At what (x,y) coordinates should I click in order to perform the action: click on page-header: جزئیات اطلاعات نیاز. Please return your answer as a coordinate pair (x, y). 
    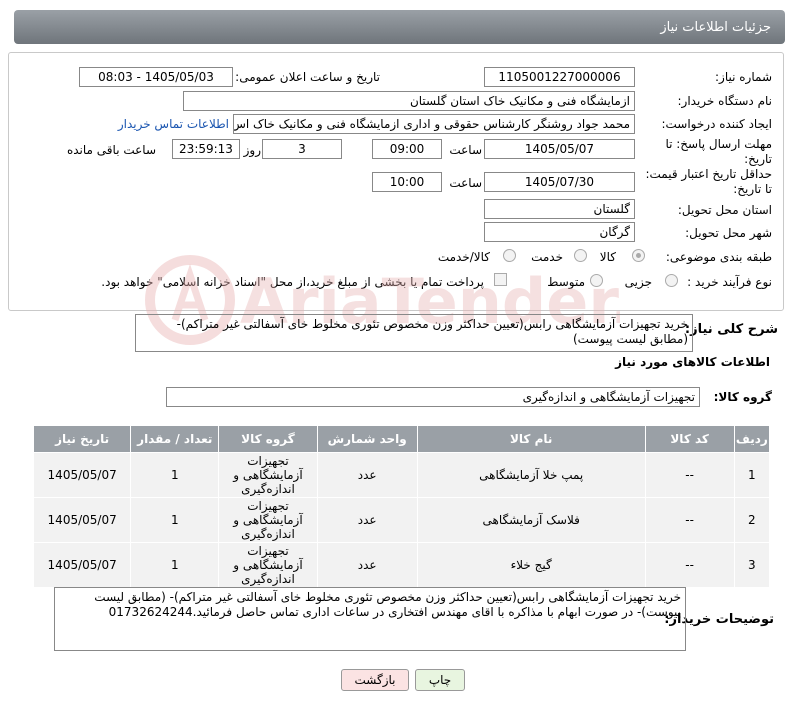
    Looking at the image, I should click on (399, 27).